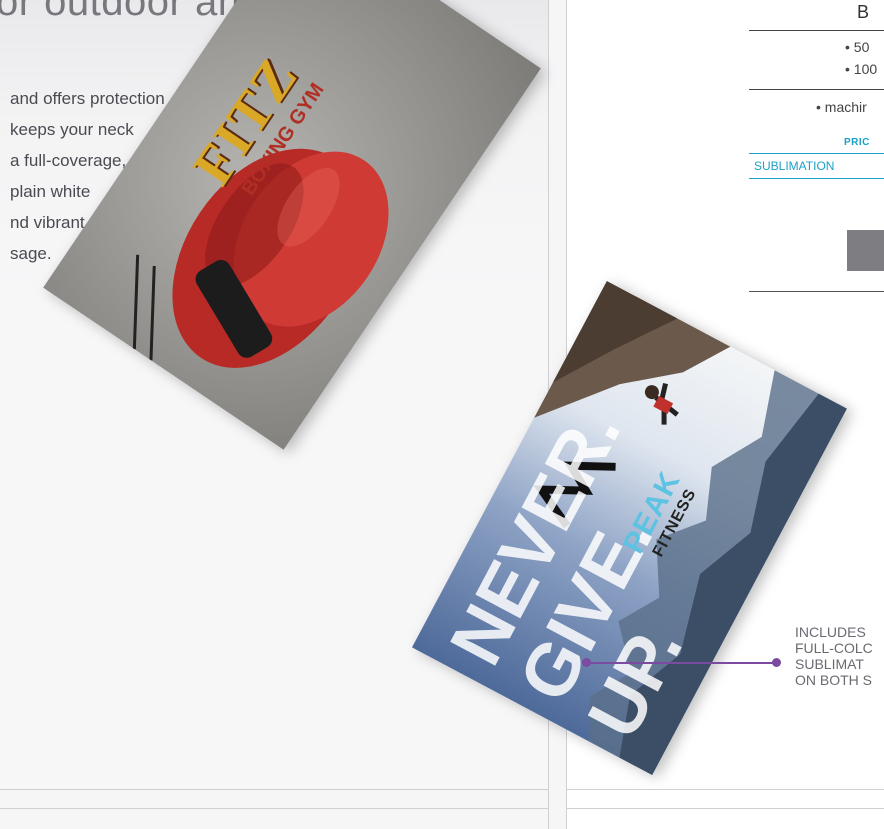 The width and height of the screenshot is (884, 829). Describe the element at coordinates (816, 178) in the screenshot. I see `sublimation-rule` at that location.